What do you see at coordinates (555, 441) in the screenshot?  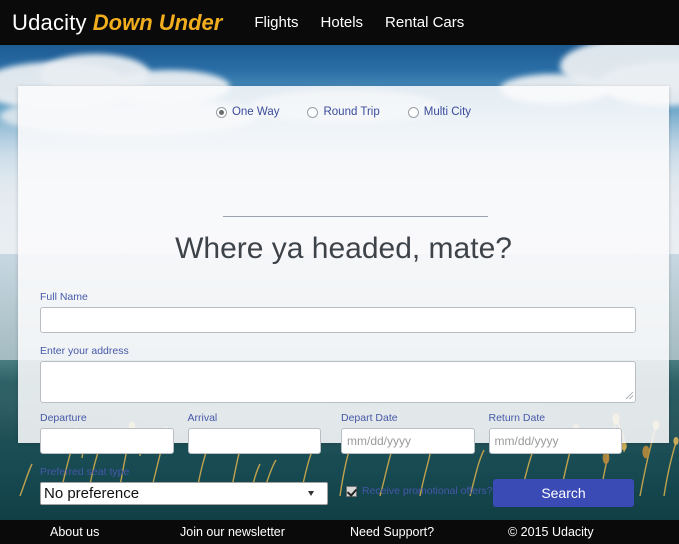 I see `return-date-input` at bounding box center [555, 441].